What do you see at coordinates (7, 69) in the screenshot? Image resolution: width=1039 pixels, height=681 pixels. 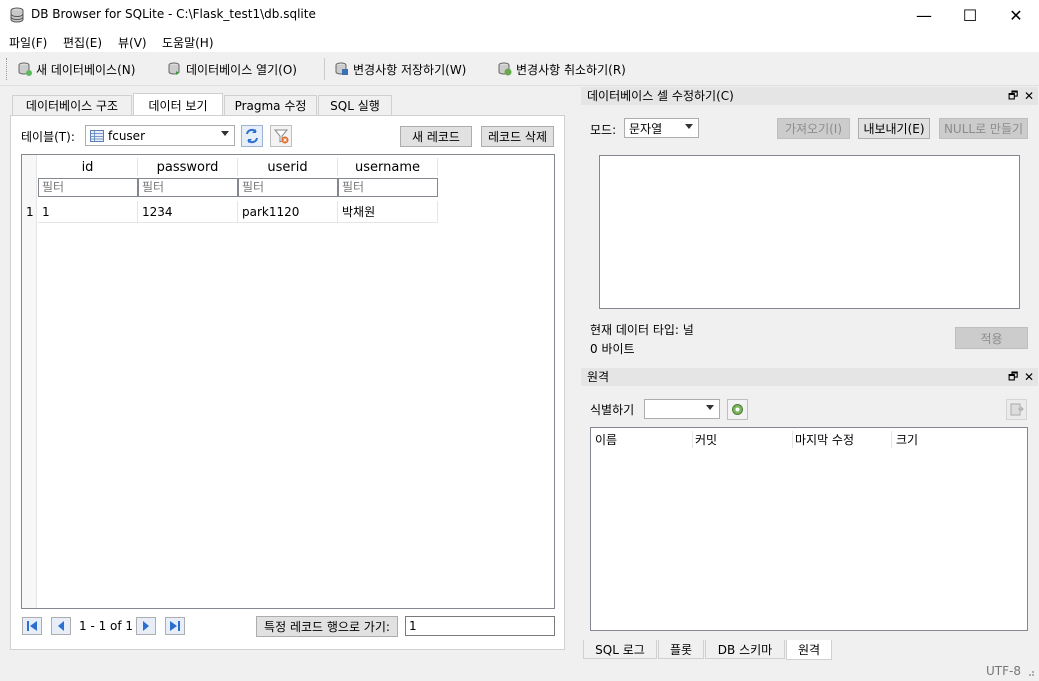 I see `toolbar-grip` at bounding box center [7, 69].